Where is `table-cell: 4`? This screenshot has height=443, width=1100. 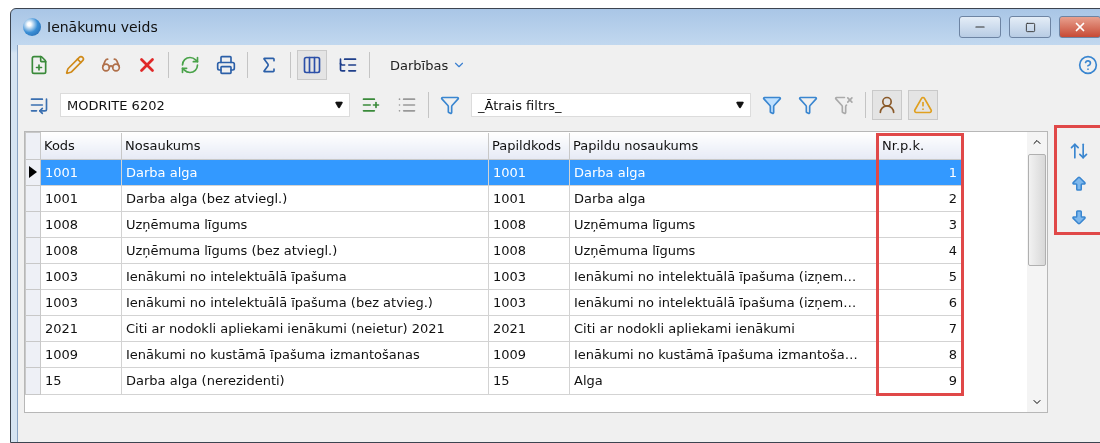 table-cell: 4 is located at coordinates (920, 250).